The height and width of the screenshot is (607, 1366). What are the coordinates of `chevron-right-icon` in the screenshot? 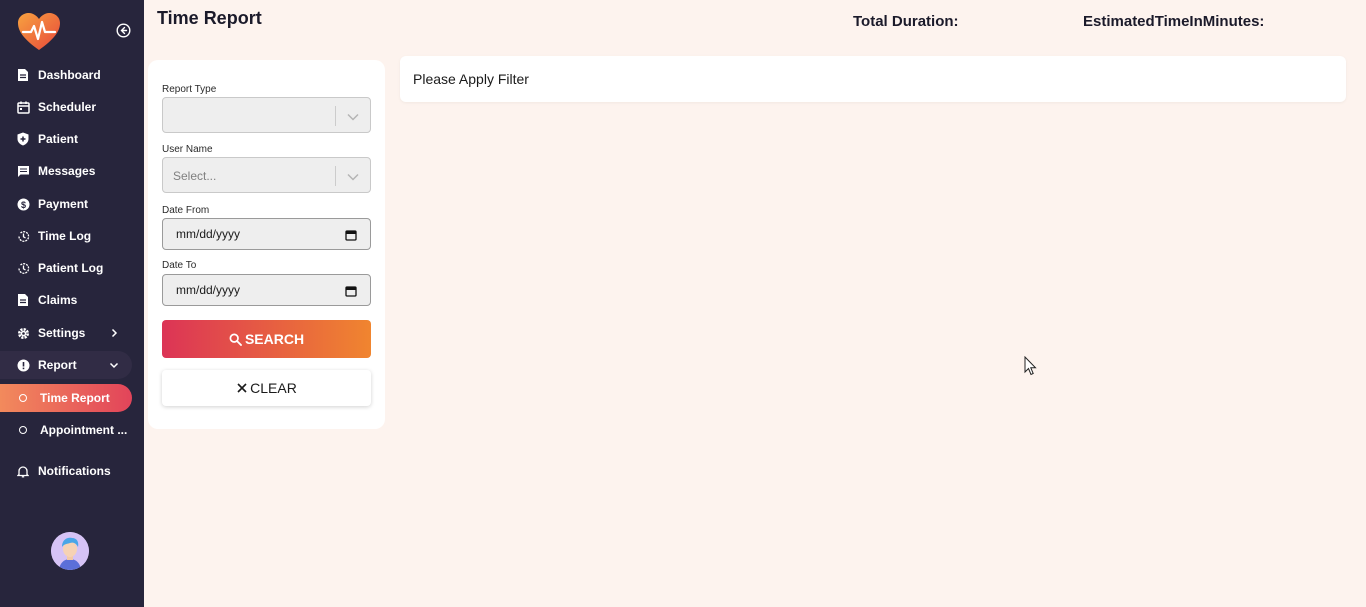 It's located at (114, 333).